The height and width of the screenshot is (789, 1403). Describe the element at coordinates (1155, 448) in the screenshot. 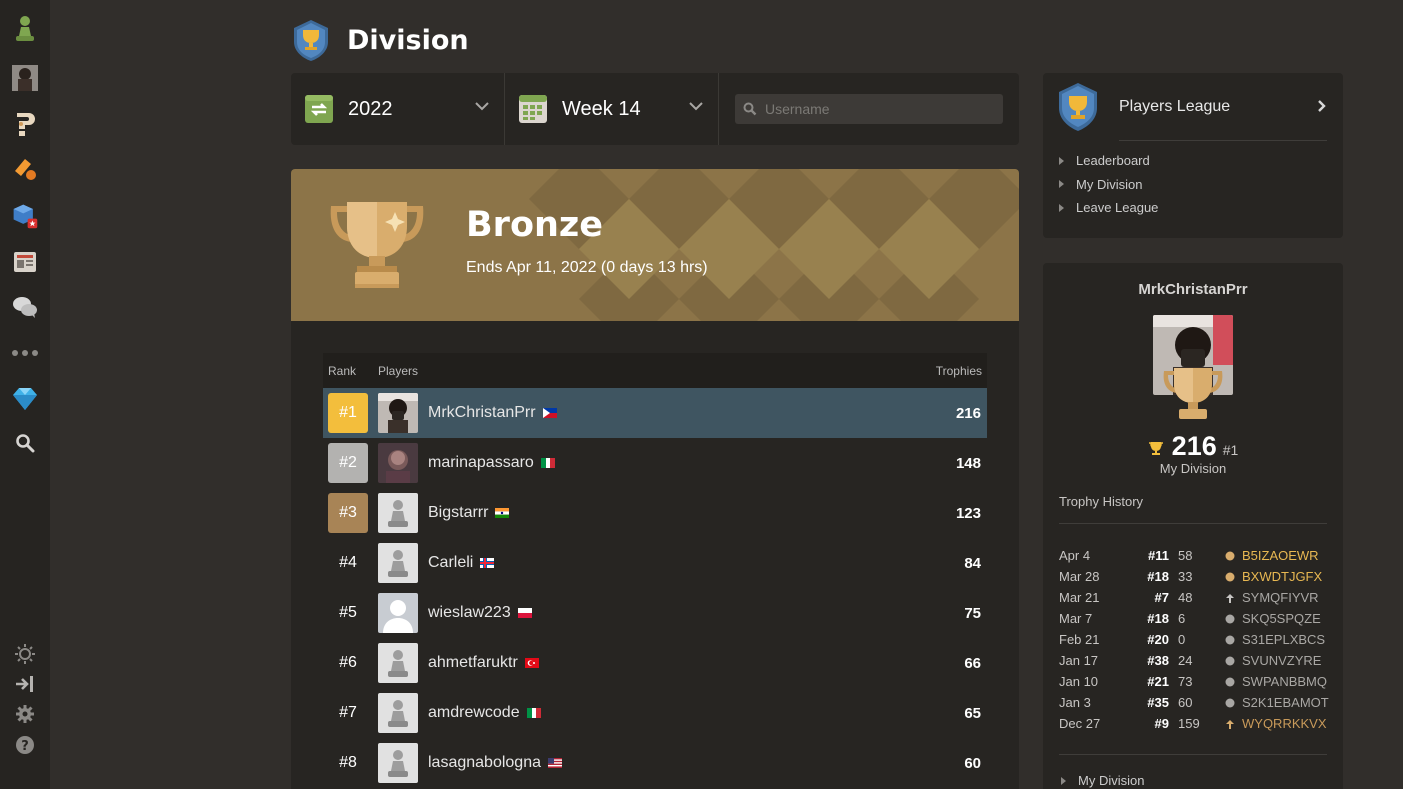

I see `gold-trophy-icon` at that location.